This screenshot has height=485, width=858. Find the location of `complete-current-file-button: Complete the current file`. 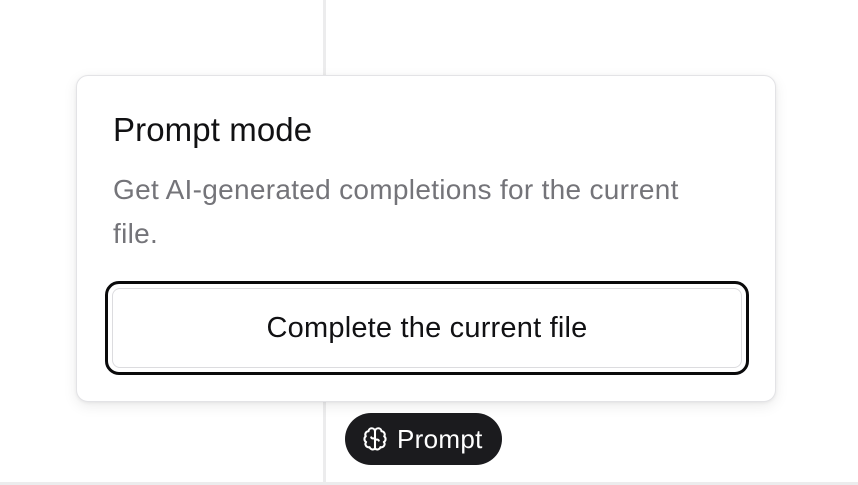

complete-current-file-button: Complete the current file is located at coordinates (427, 328).